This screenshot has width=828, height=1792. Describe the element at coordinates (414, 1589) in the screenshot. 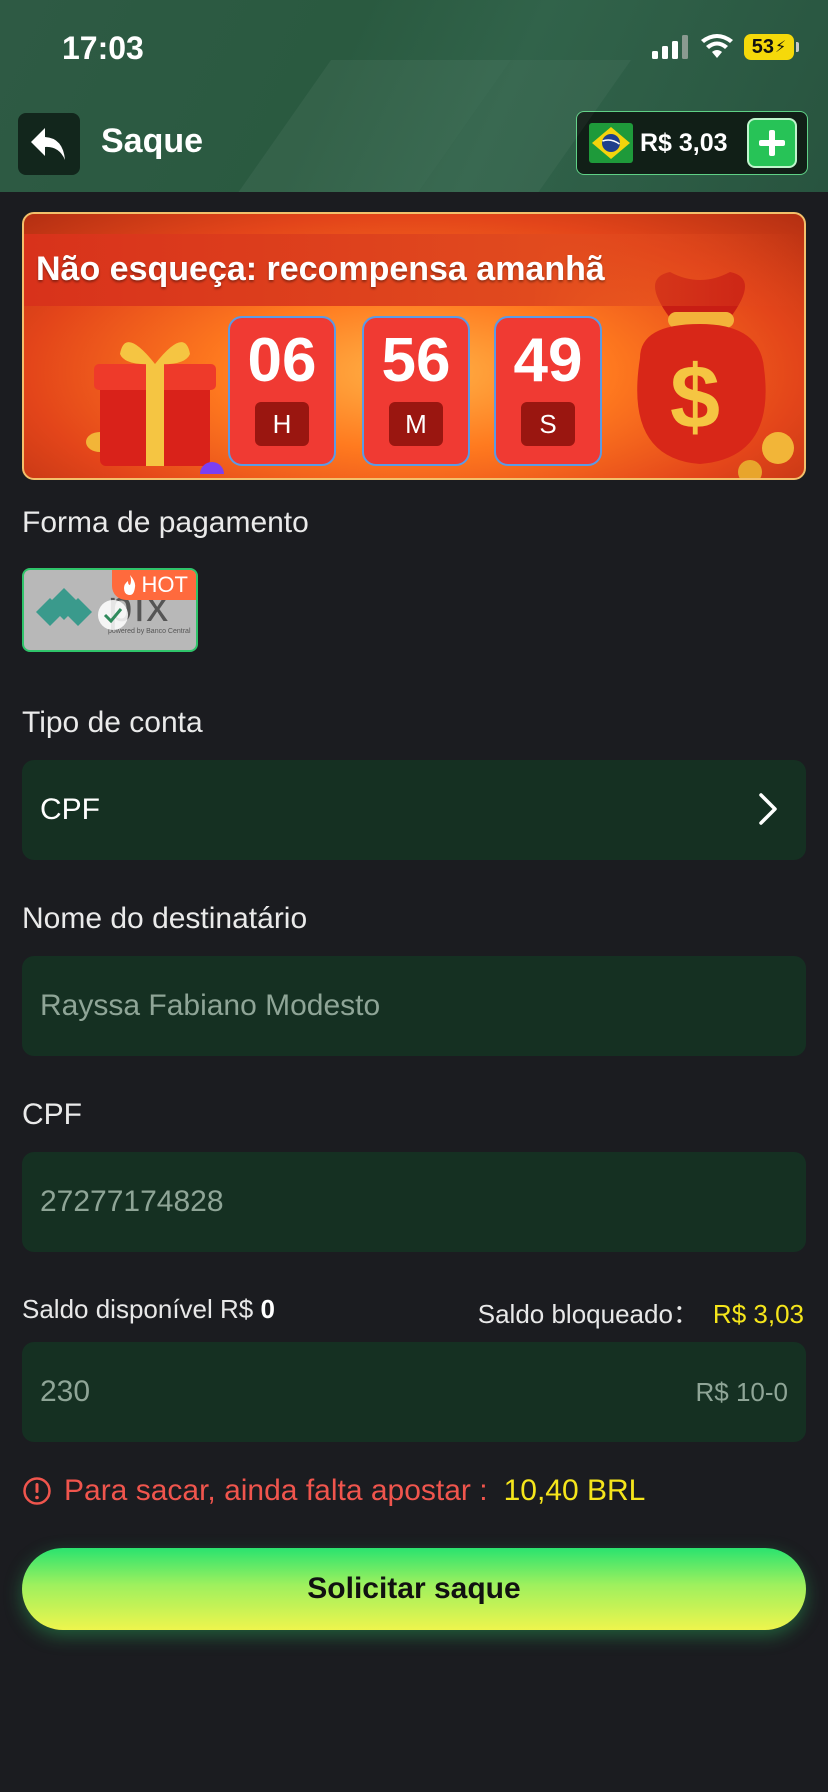

I see `request-withdrawal-button: Solicitar saque` at that location.